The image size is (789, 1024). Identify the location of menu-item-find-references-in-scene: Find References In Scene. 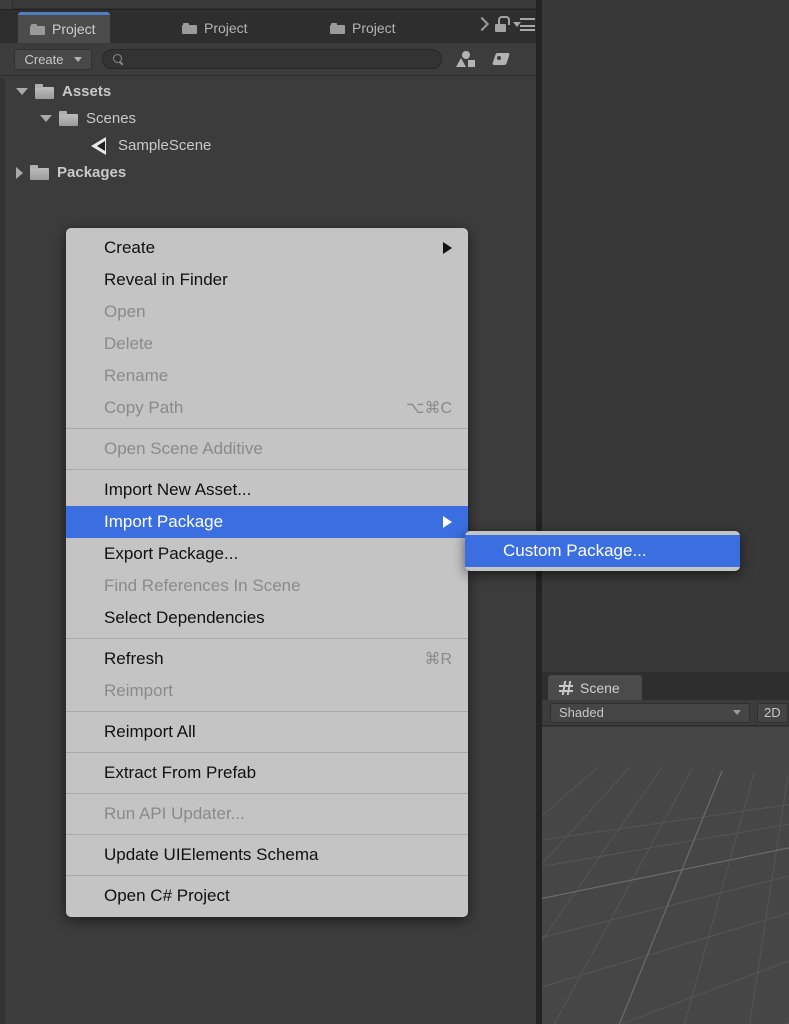
(267, 586).